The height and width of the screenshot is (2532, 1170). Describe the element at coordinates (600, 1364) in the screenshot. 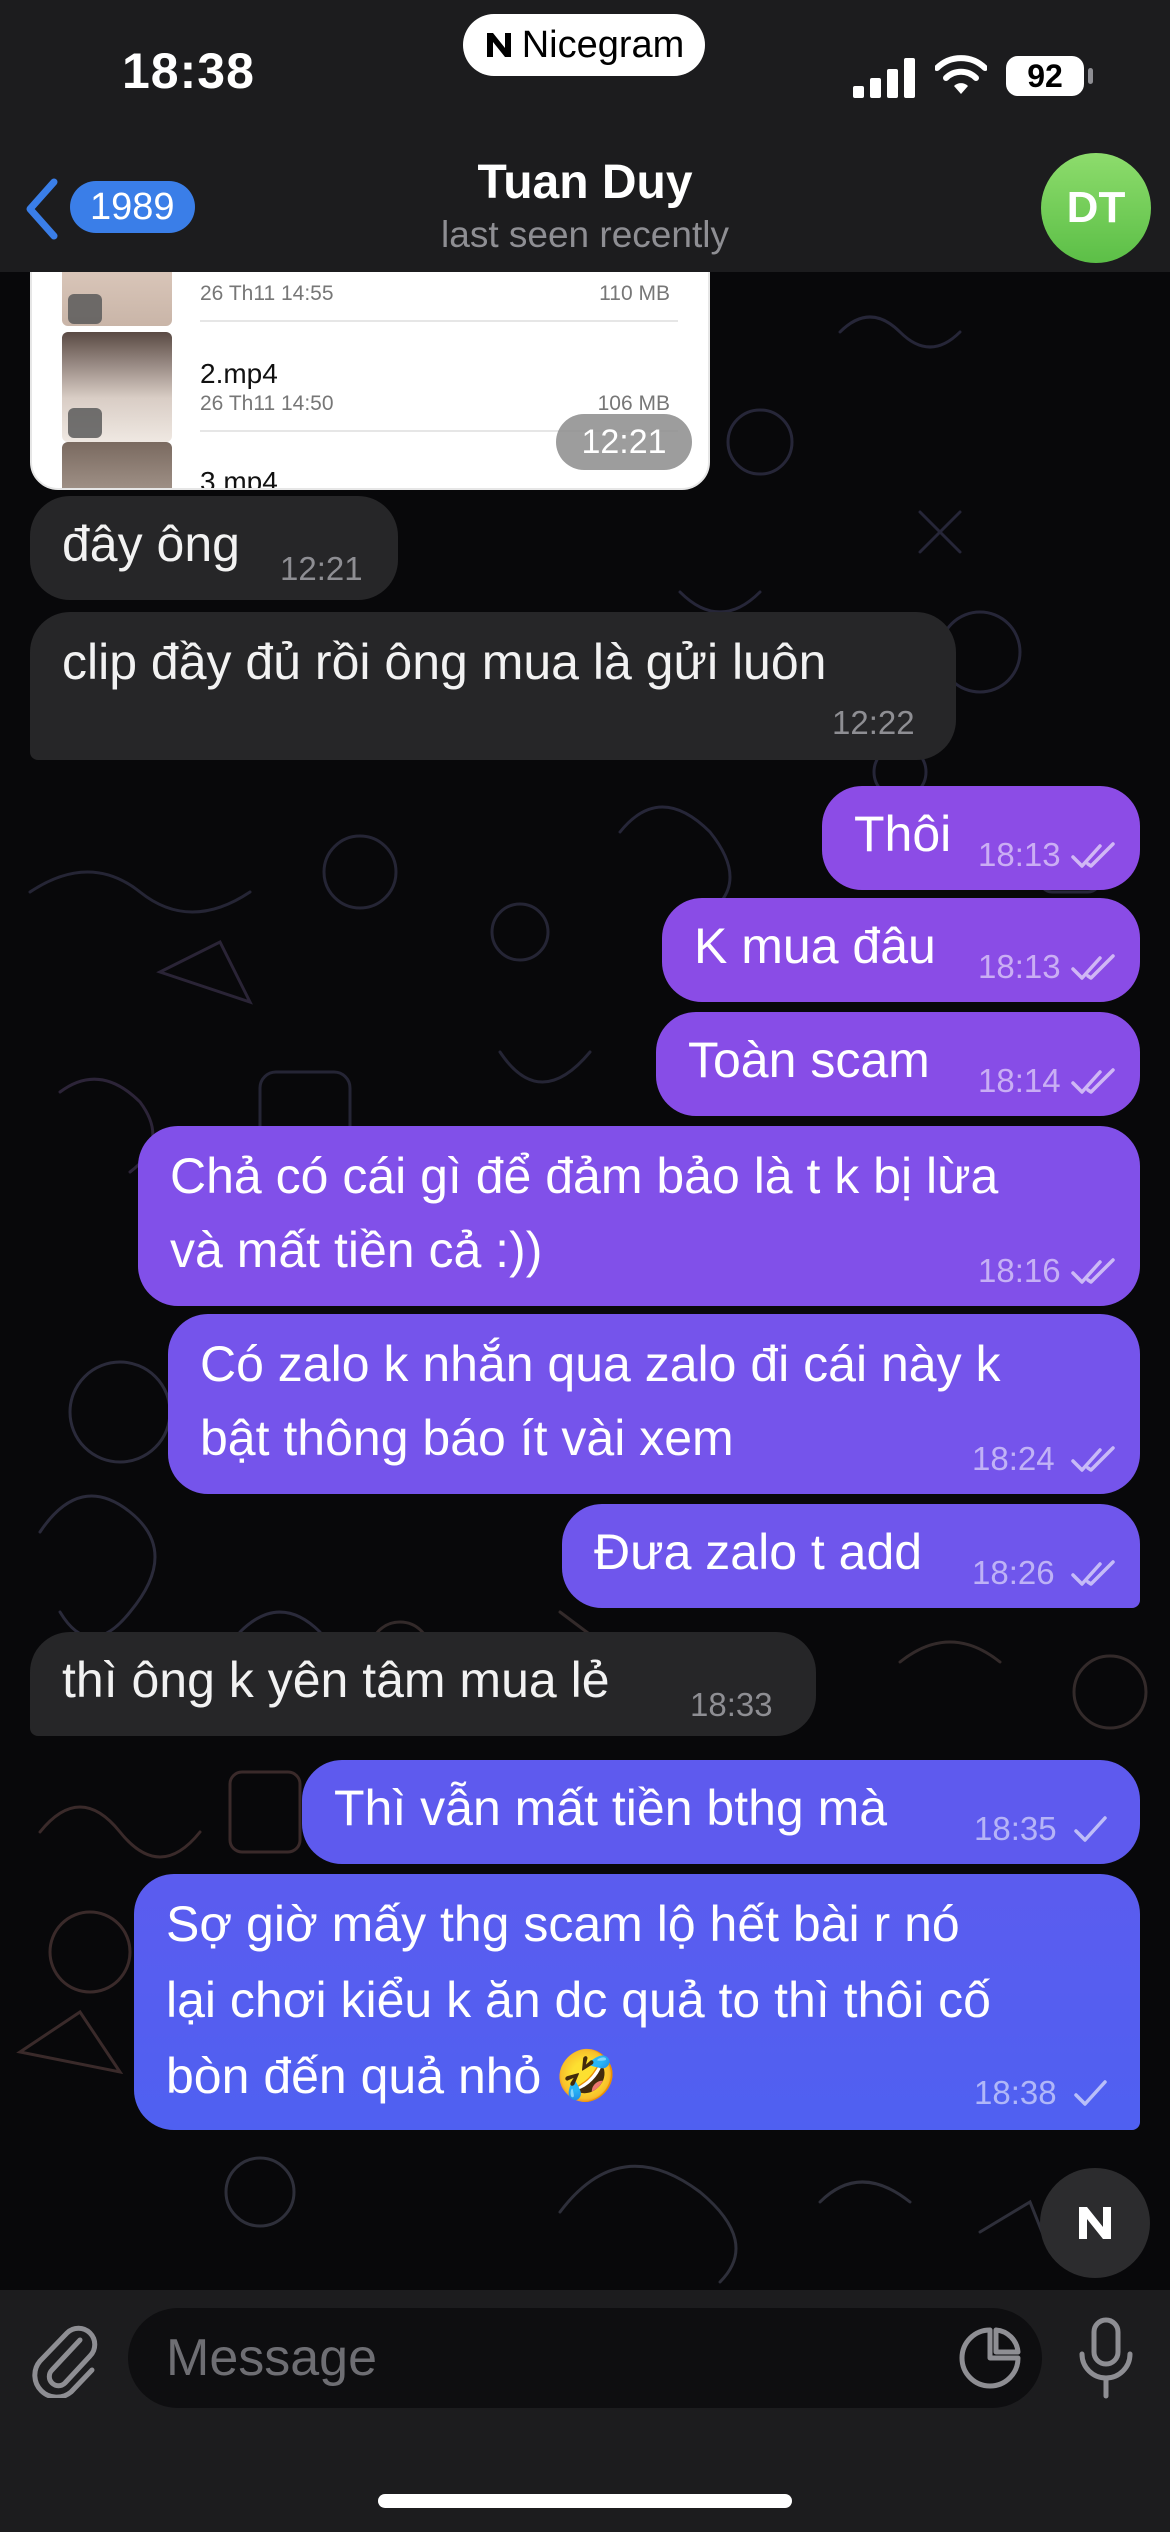

I see `message-text: Có zalo k nhắn qua zalo đi cái này k` at that location.